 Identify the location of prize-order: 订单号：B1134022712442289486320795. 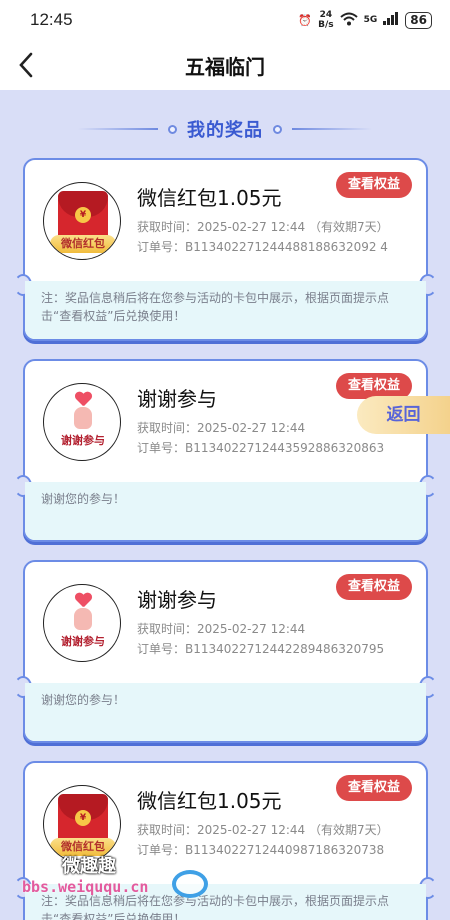
(261, 649).